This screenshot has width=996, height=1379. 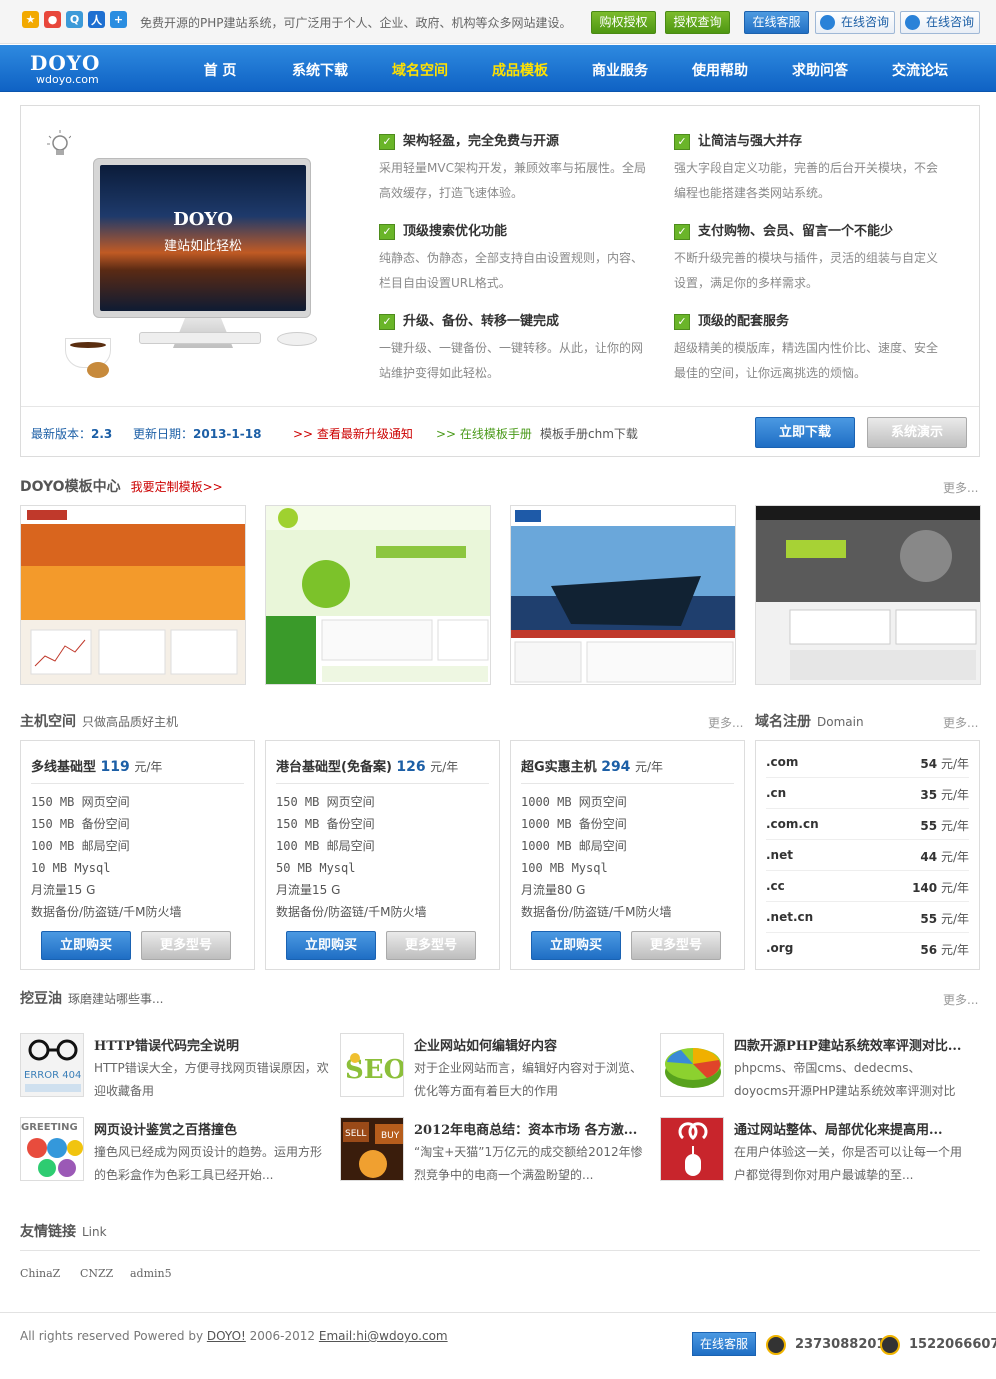 What do you see at coordinates (52, 1149) in the screenshot?
I see `article-thumb: GREETING` at bounding box center [52, 1149].